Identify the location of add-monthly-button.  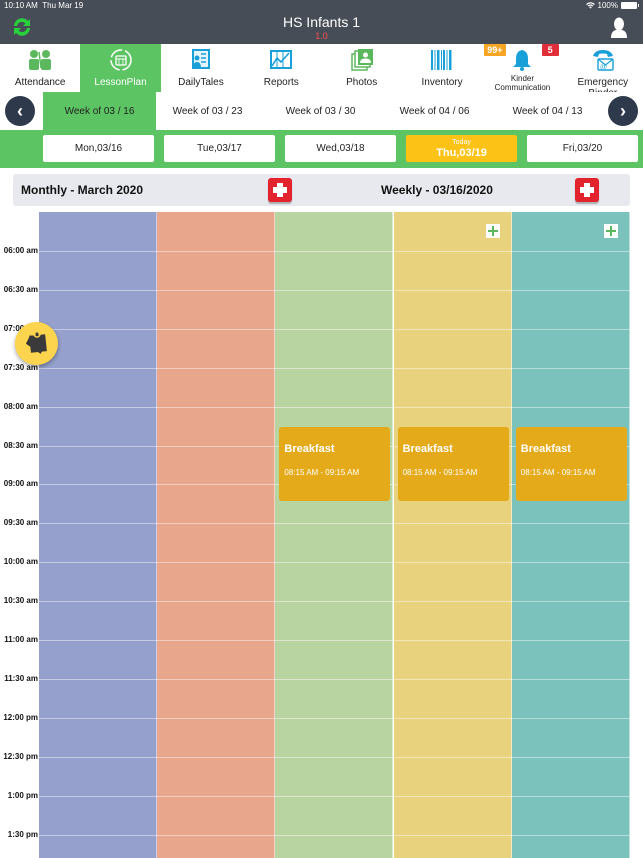
(280, 190).